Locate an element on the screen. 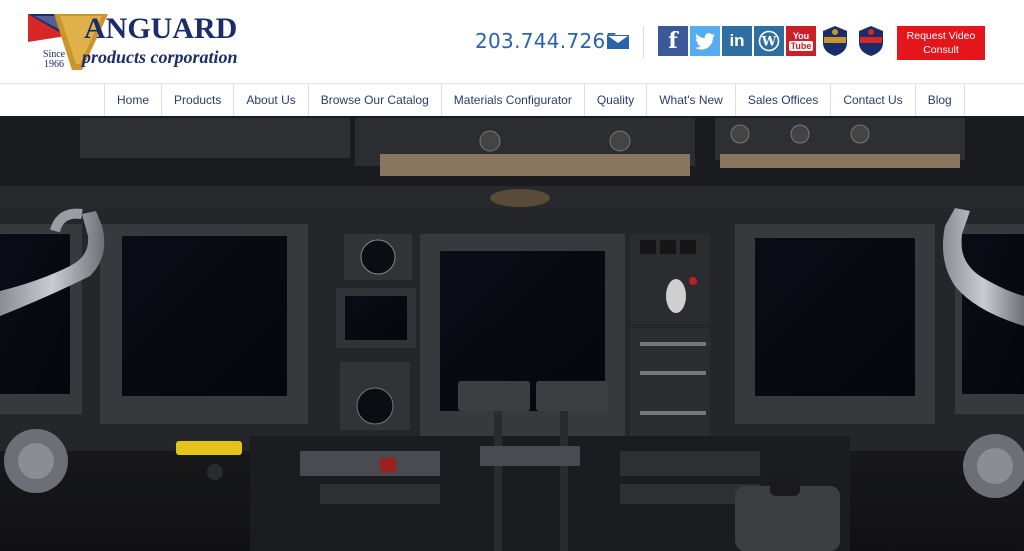 This screenshot has height=551, width=1024. nav-item-sales-offices: Sales Offices is located at coordinates (784, 100).